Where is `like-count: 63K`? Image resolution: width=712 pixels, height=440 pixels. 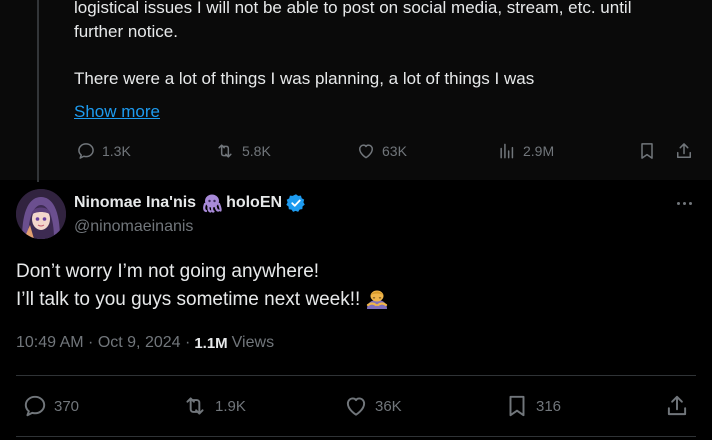
like-count: 63K is located at coordinates (394, 151).